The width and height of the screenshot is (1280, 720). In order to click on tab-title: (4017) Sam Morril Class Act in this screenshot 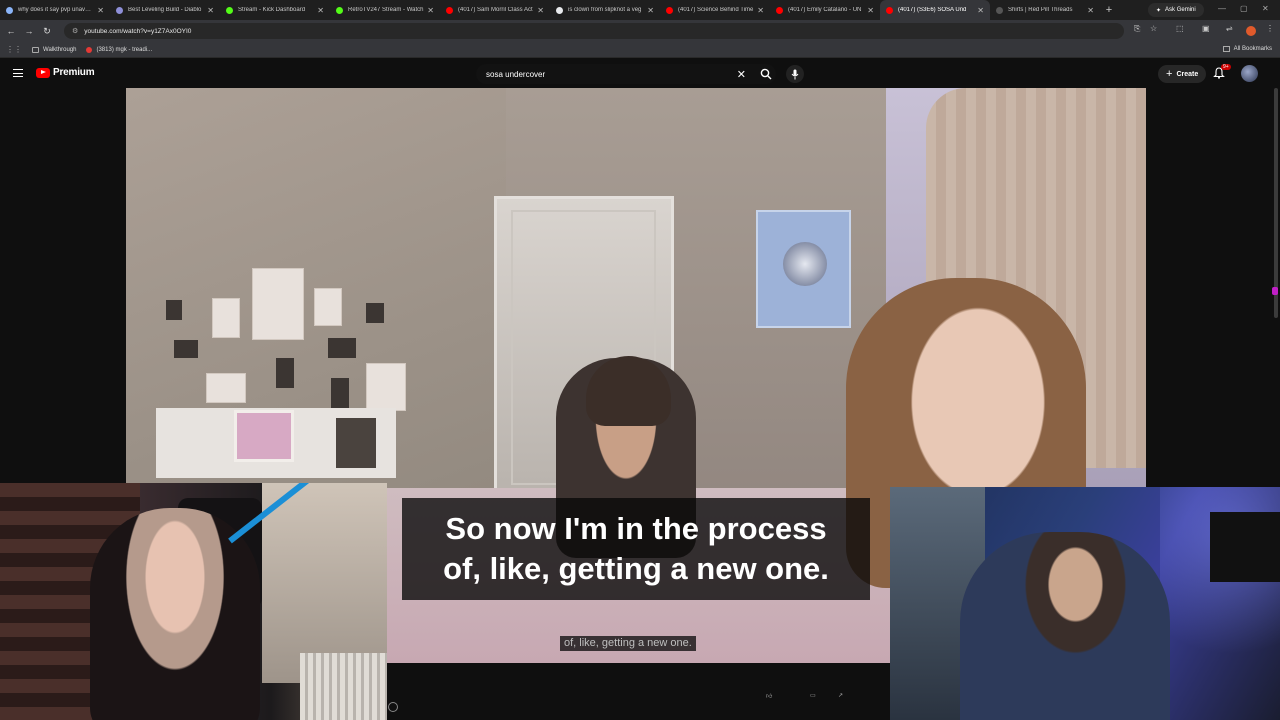, I will do `click(495, 10)`.